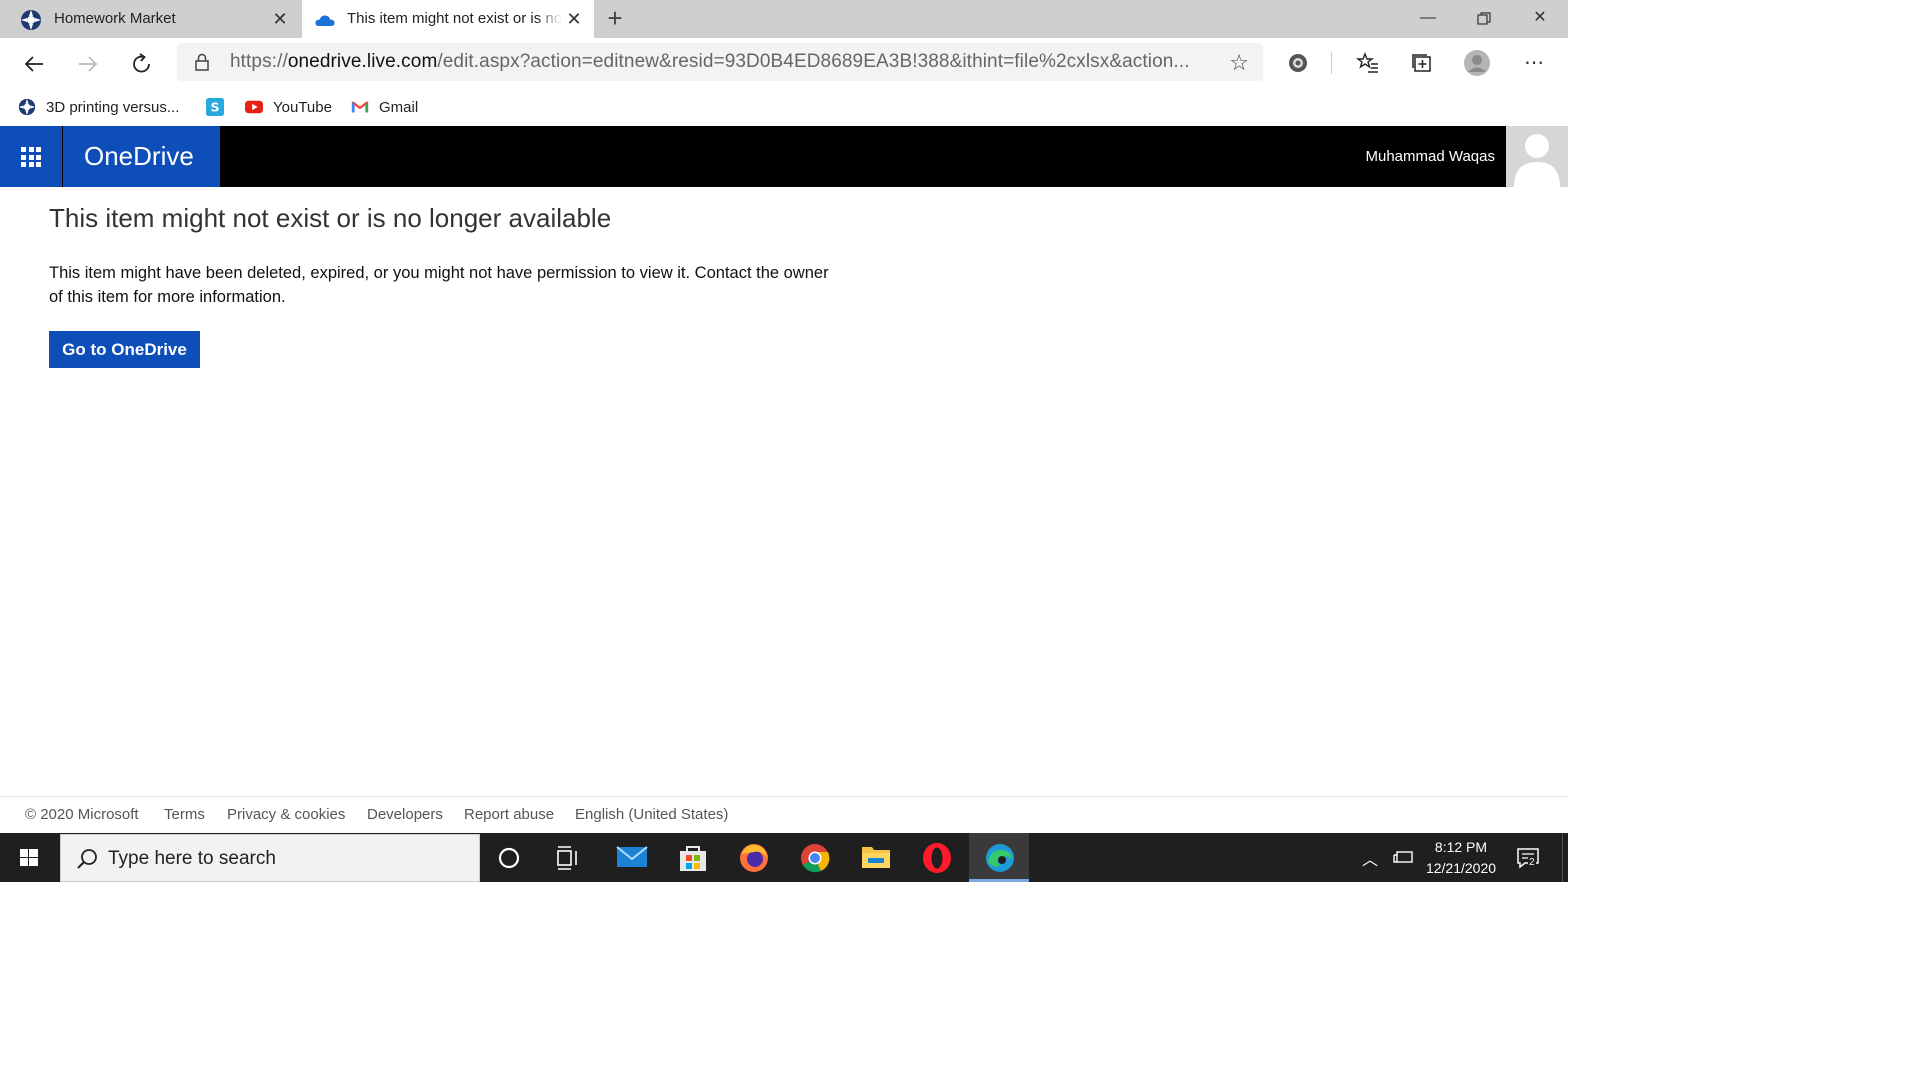  I want to click on waffle-icon, so click(31, 157).